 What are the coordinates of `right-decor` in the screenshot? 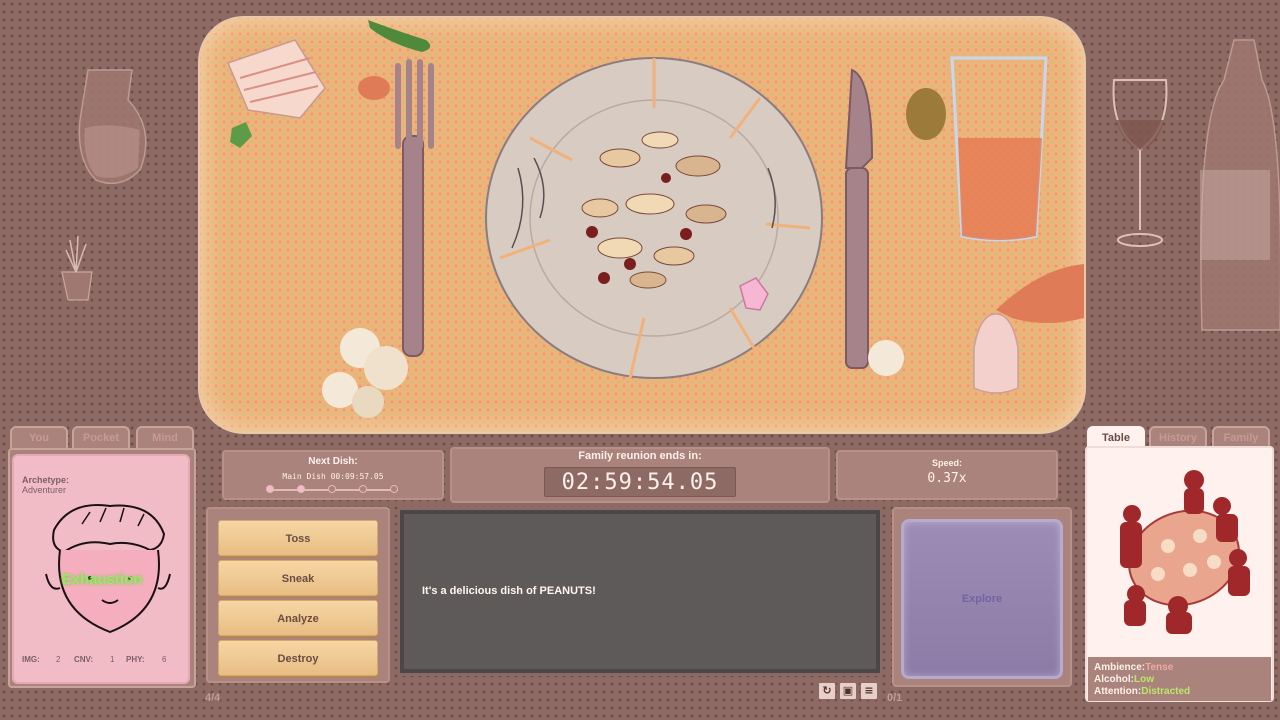 It's located at (1196, 185).